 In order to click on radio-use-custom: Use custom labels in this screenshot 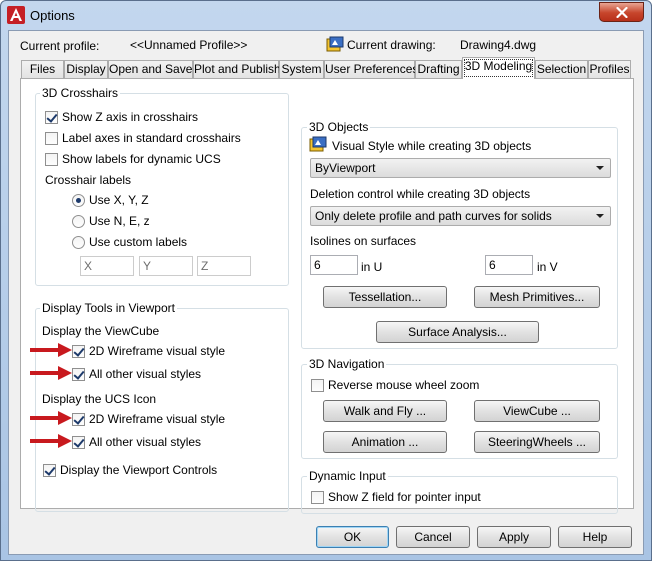, I will do `click(129, 242)`.